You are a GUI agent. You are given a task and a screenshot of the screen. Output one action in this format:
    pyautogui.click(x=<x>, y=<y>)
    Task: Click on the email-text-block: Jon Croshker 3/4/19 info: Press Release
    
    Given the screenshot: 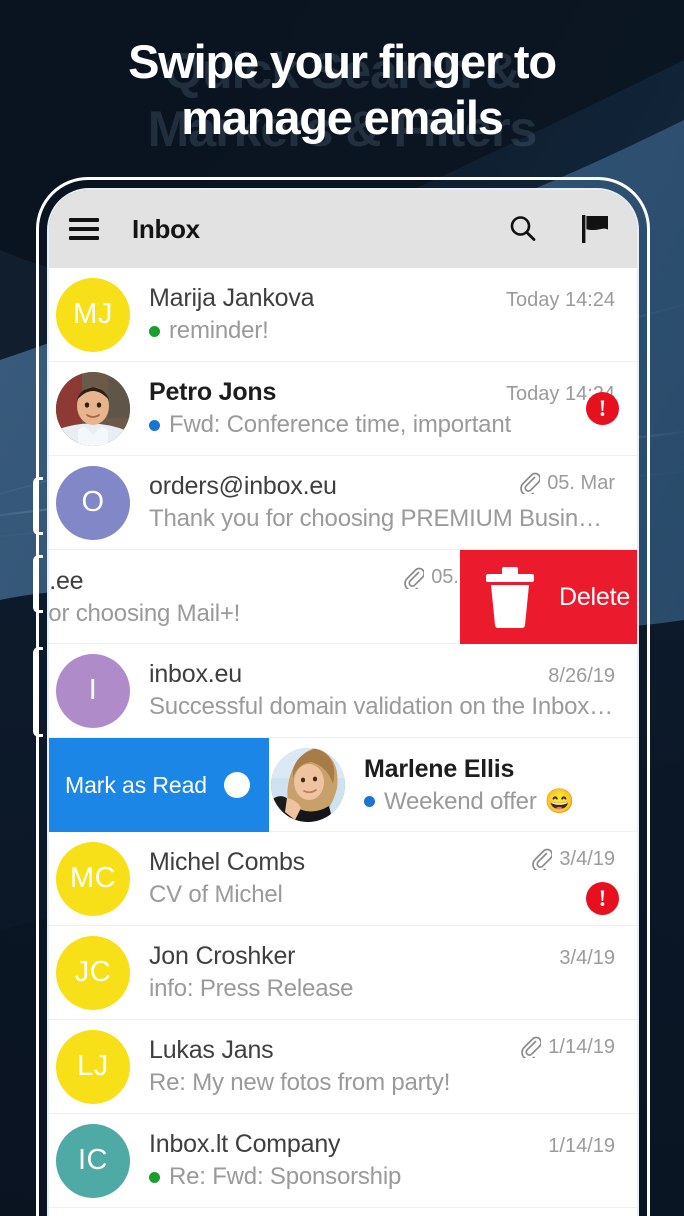 What is the action you would take?
    pyautogui.click(x=385, y=972)
    